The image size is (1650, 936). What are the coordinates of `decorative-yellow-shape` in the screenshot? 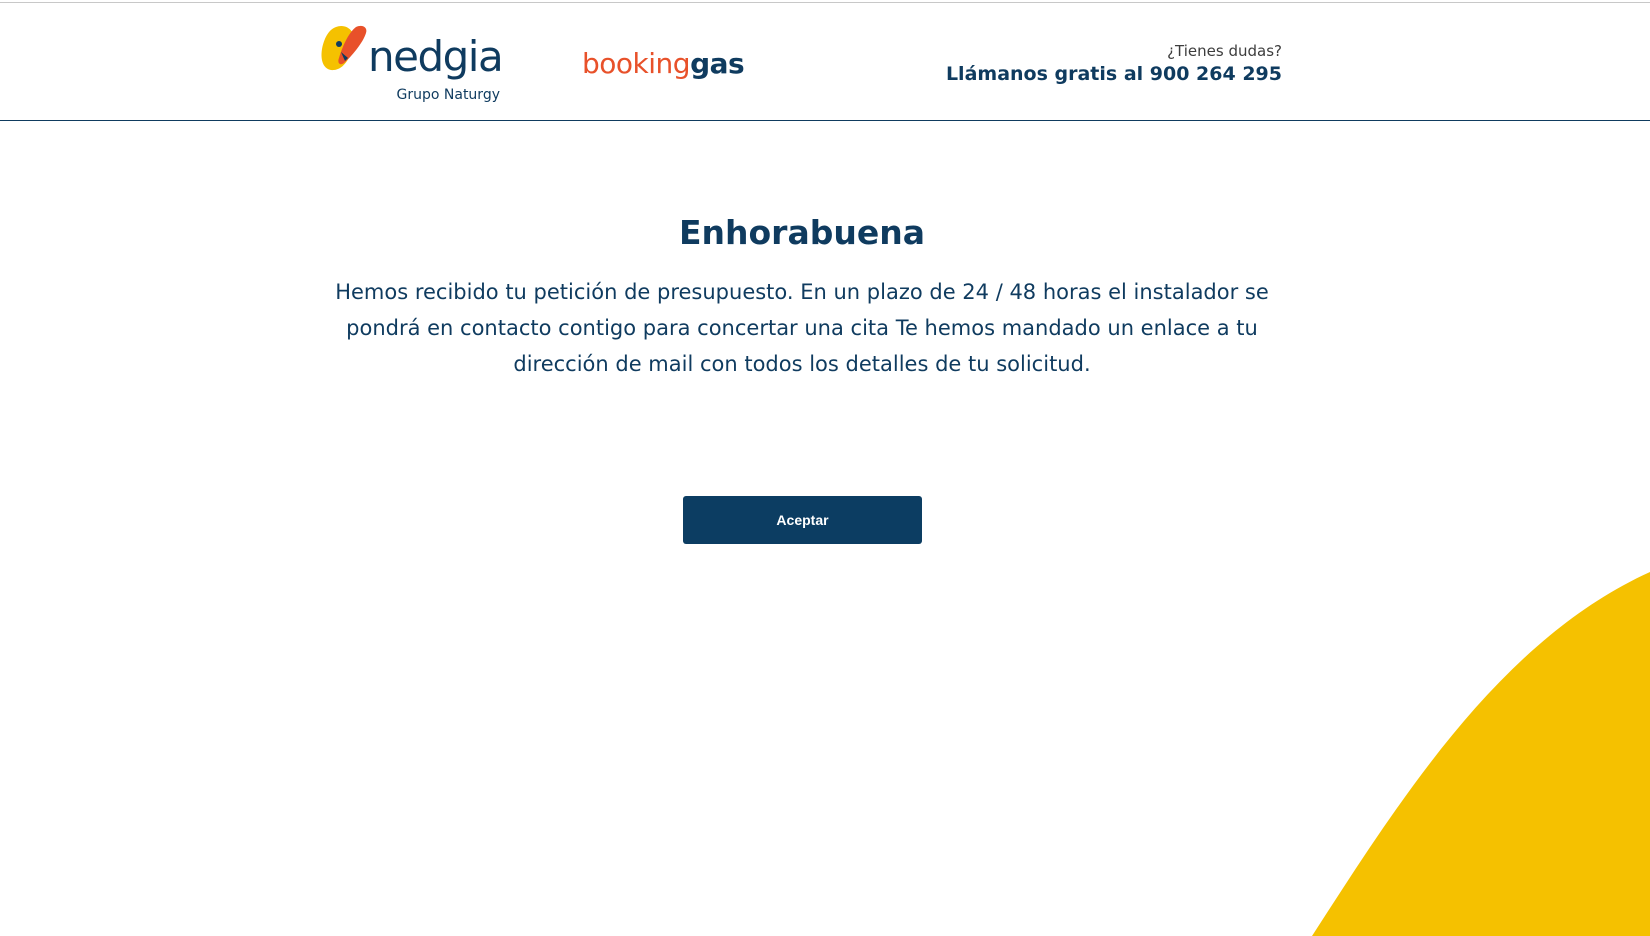 It's located at (1481, 754).